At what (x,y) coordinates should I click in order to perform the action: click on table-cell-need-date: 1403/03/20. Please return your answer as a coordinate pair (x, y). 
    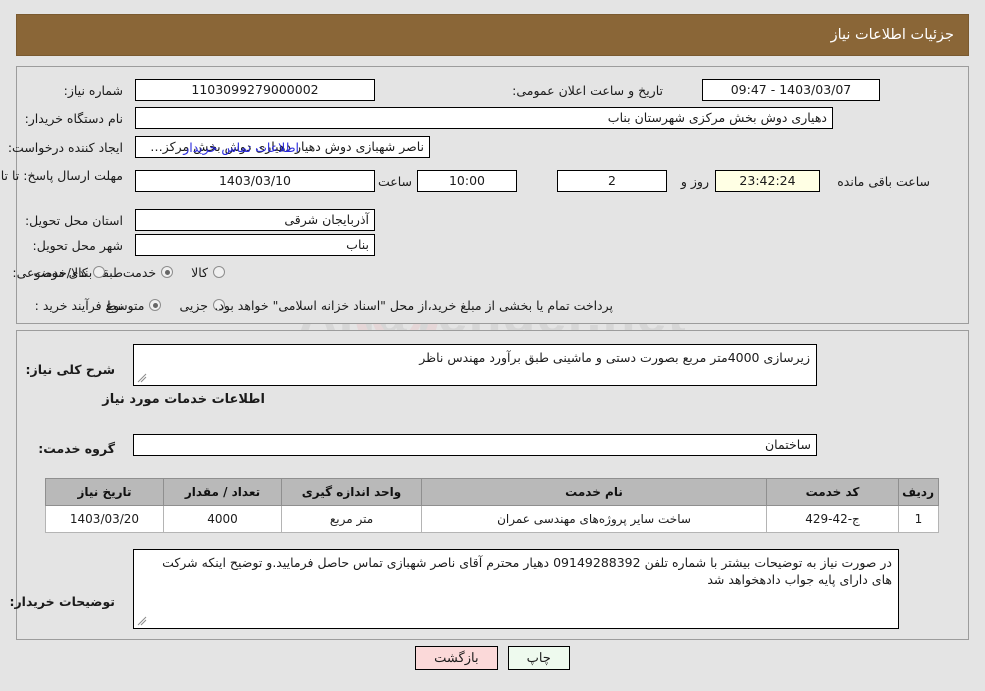
    Looking at the image, I should click on (104, 519).